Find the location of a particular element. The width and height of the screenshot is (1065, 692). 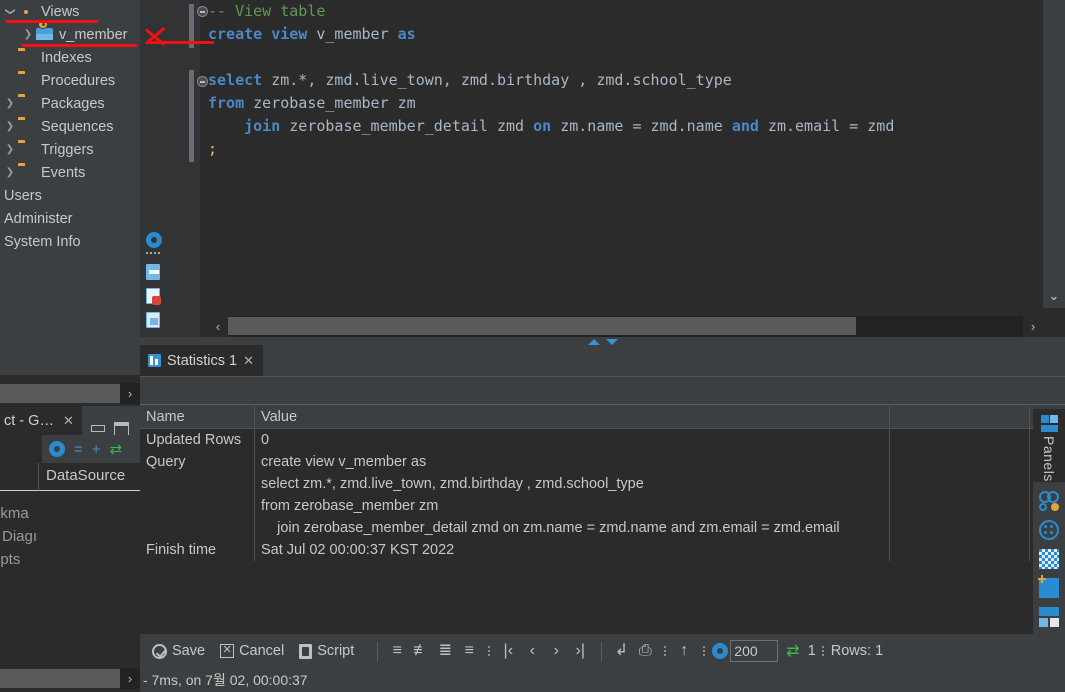

close-icon: ✕ is located at coordinates (248, 361).